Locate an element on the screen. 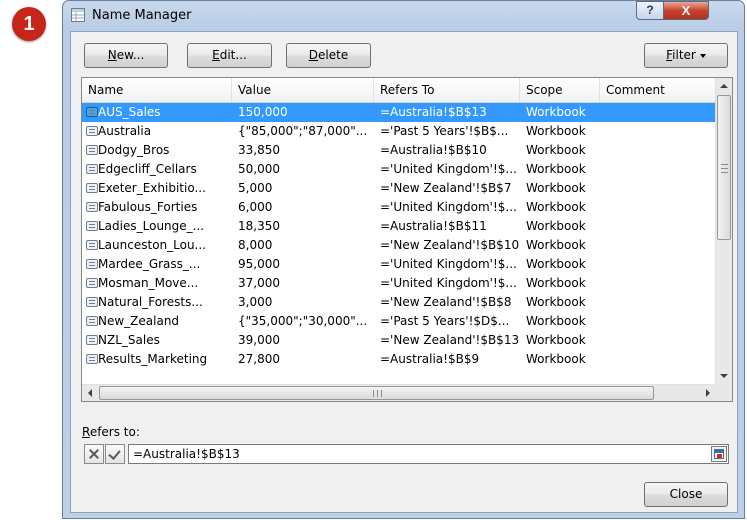 The height and width of the screenshot is (520, 747). new-button-mnemonic: N is located at coordinates (112, 55).